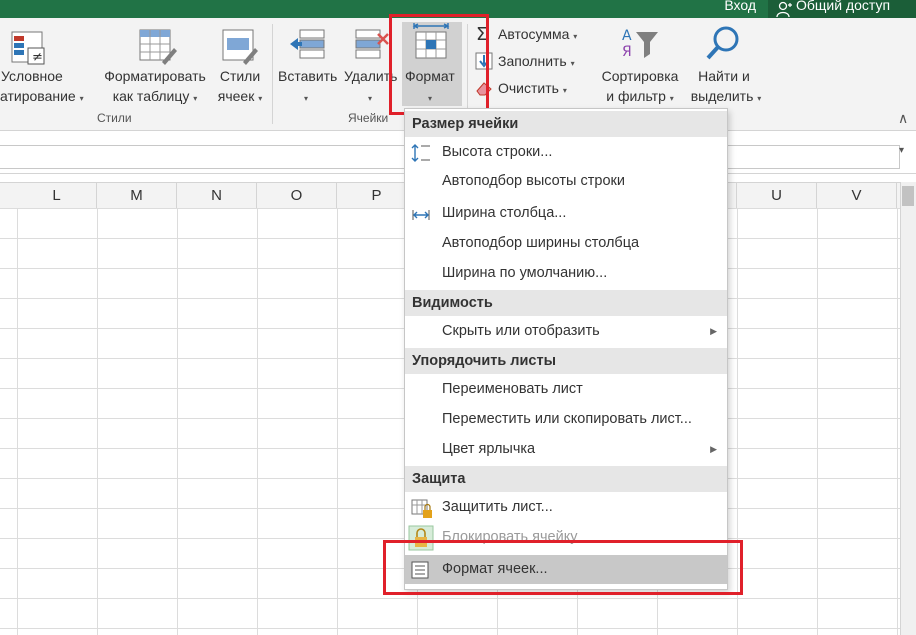 The width and height of the screenshot is (916, 635). I want to click on conditional-formatting-button: атирование ▾, so click(42, 97).